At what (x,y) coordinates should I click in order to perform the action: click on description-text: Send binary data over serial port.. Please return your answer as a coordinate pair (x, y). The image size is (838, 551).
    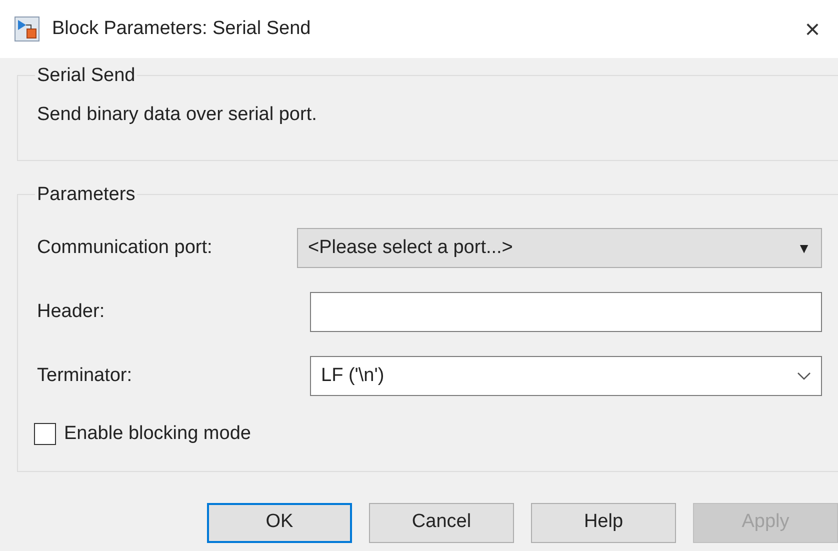
    Looking at the image, I should click on (177, 115).